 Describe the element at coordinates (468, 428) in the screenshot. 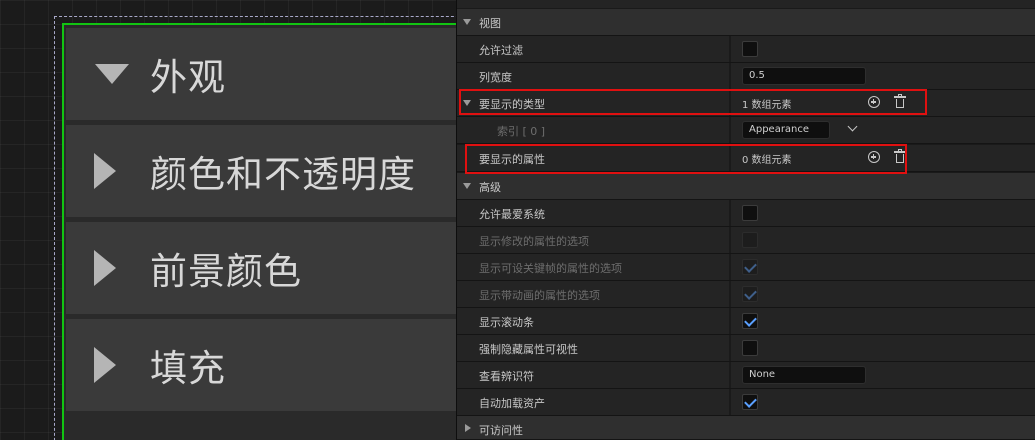

I see `collapse-caret-icon` at that location.